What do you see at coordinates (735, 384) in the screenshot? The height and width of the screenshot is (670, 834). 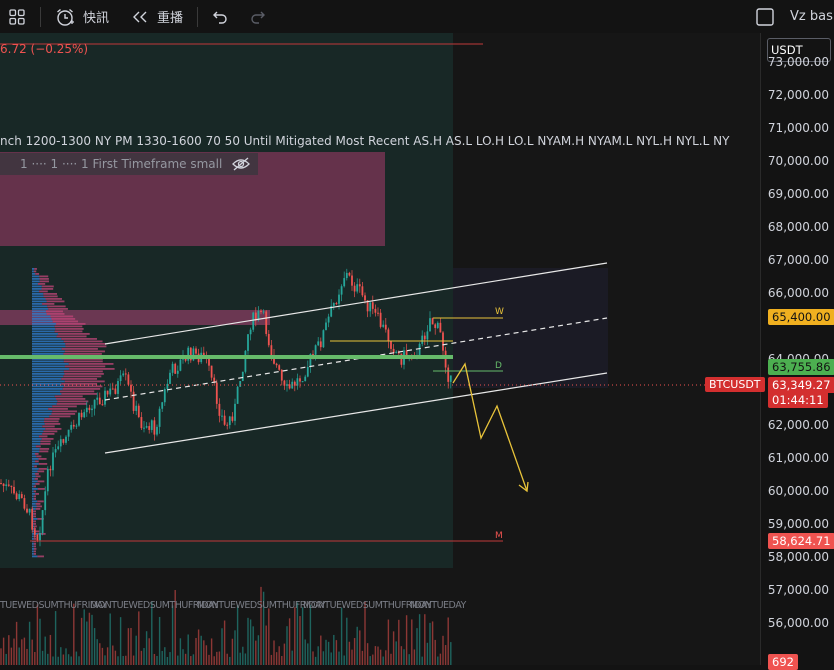 I see `symbol-tag: BTCUSDT` at bounding box center [735, 384].